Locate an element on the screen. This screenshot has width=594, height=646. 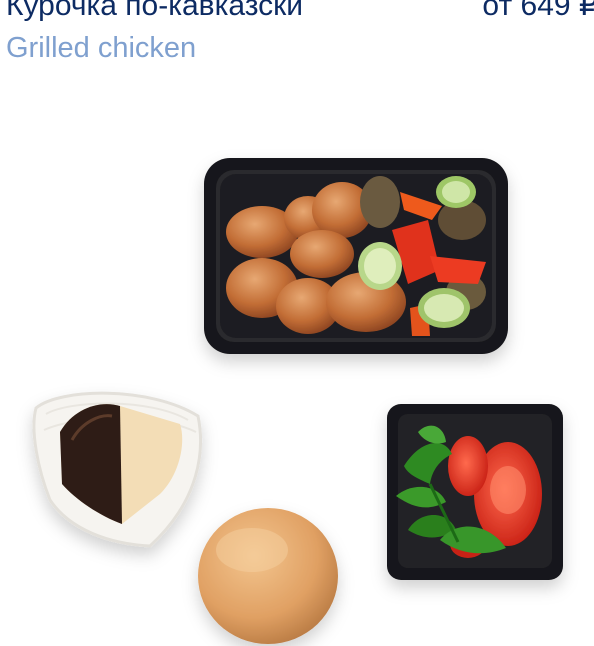
salad-tray-icon is located at coordinates (475, 492).